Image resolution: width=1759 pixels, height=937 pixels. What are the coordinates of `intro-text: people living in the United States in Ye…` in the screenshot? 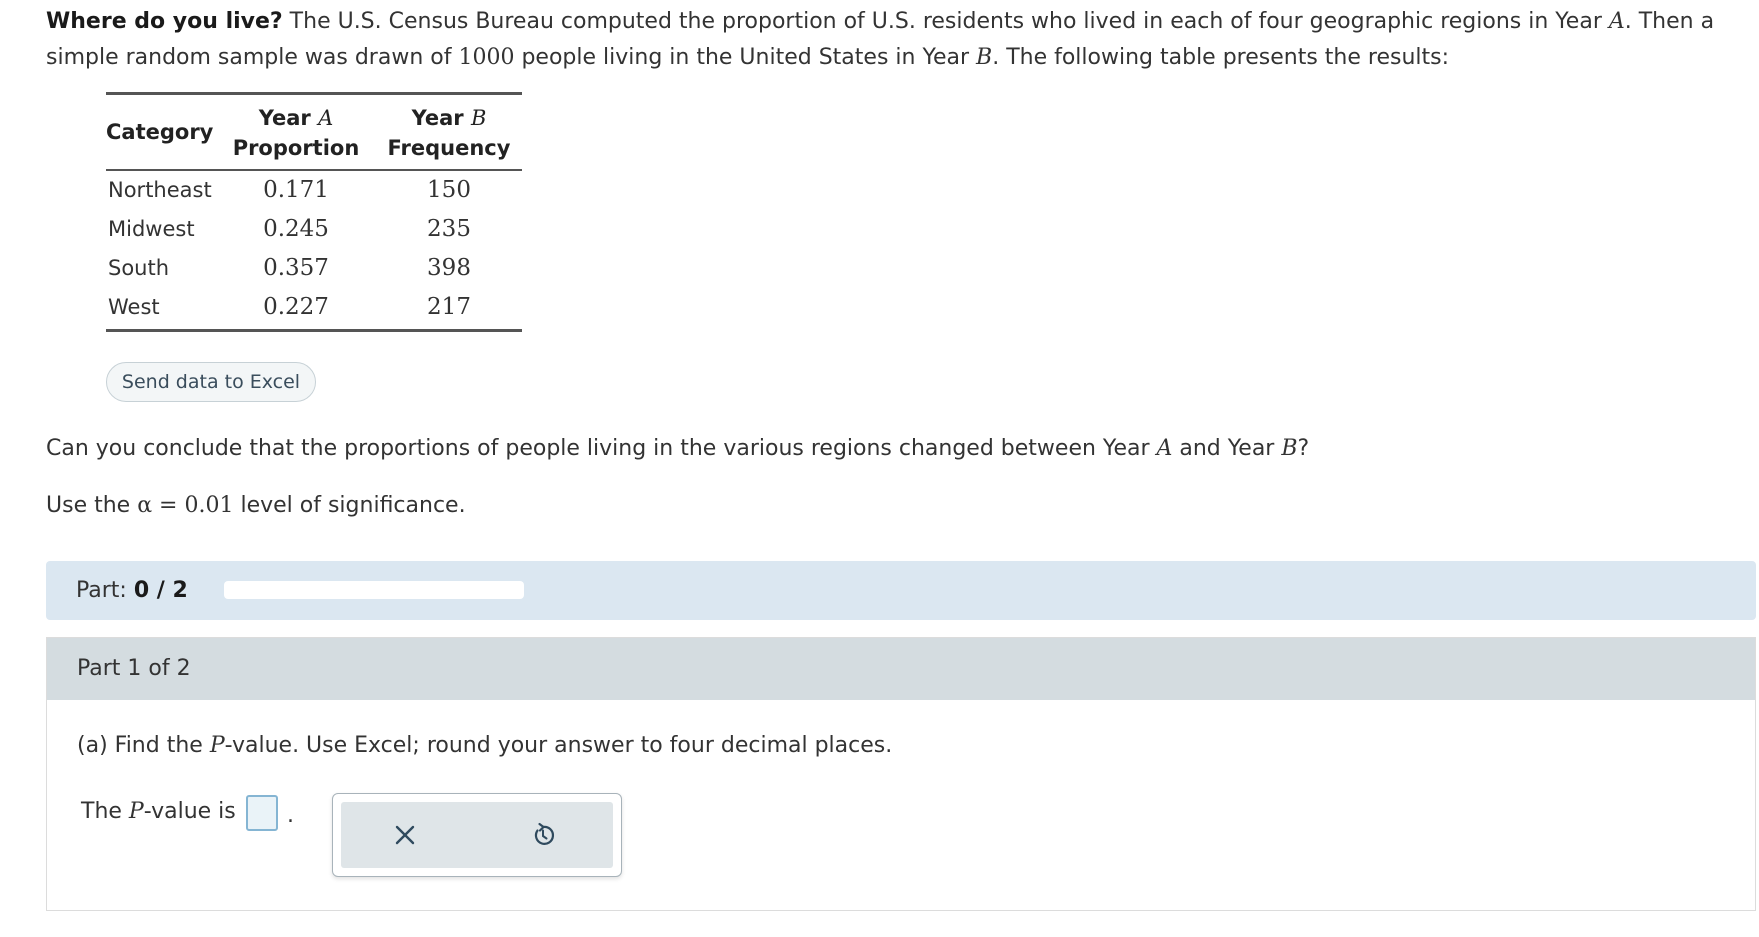 It's located at (745, 57).